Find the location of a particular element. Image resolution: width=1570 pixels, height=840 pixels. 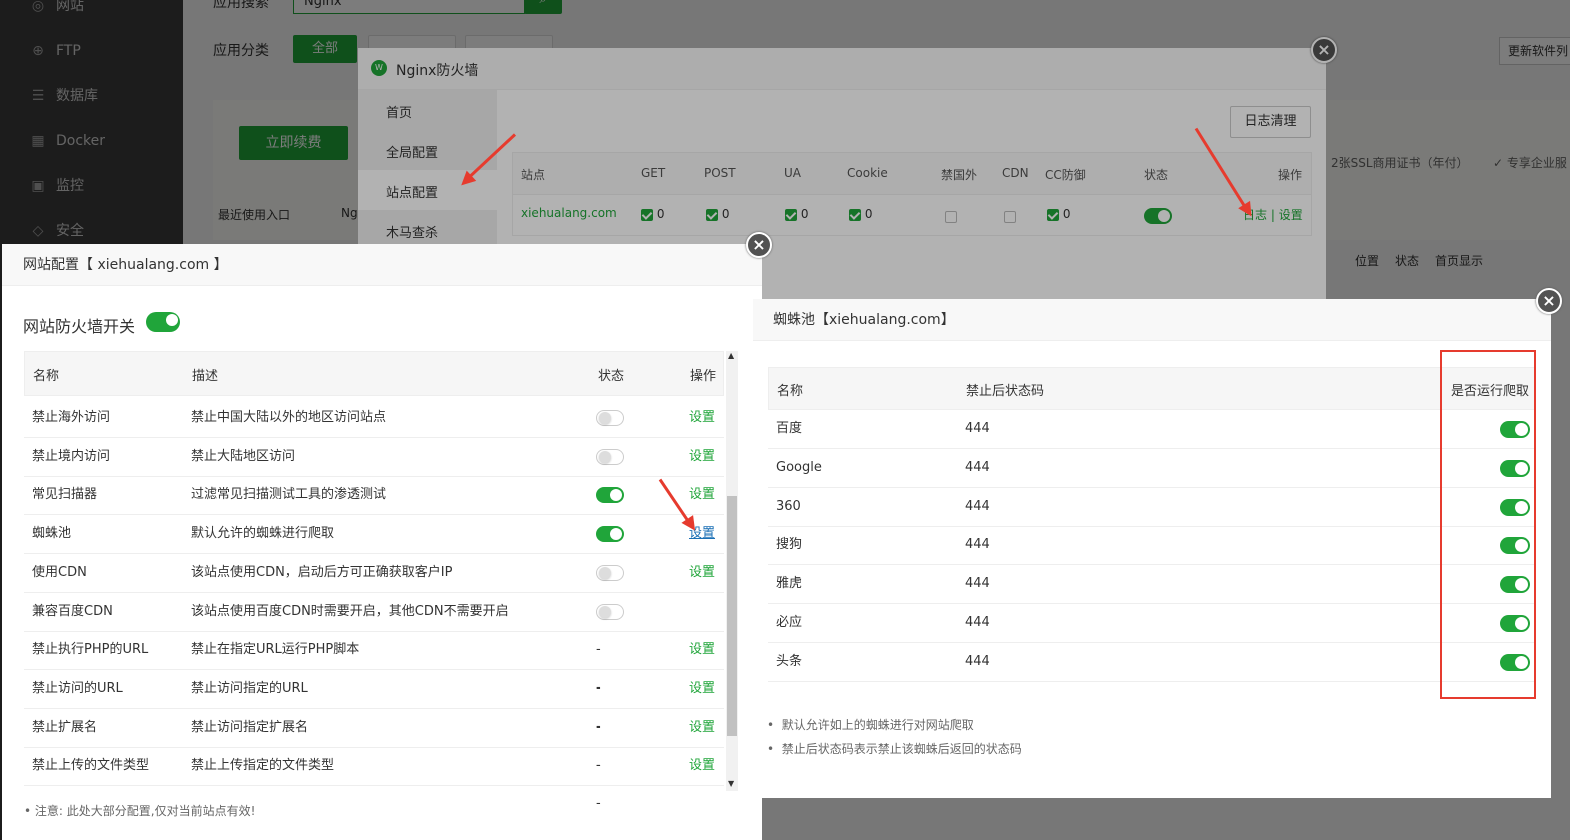

spider-name: 百度 is located at coordinates (789, 428).